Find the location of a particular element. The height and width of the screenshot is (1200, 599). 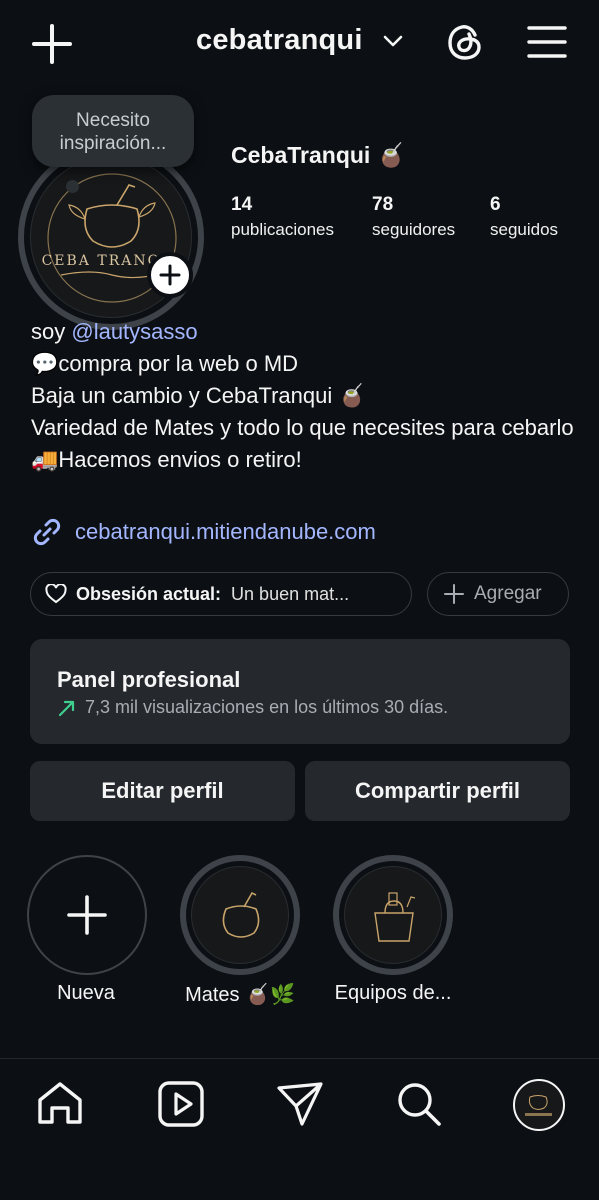

highlight-label: Nueva is located at coordinates (86, 993).